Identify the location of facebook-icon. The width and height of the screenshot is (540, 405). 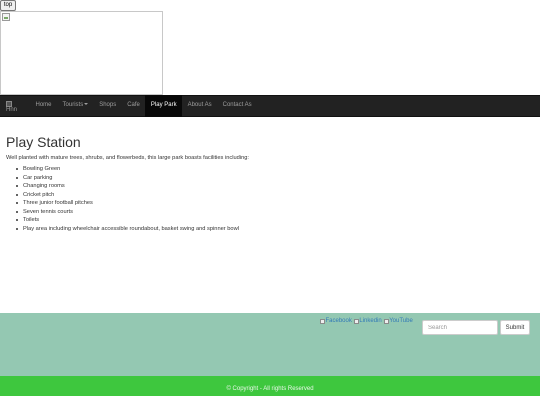
(322, 321).